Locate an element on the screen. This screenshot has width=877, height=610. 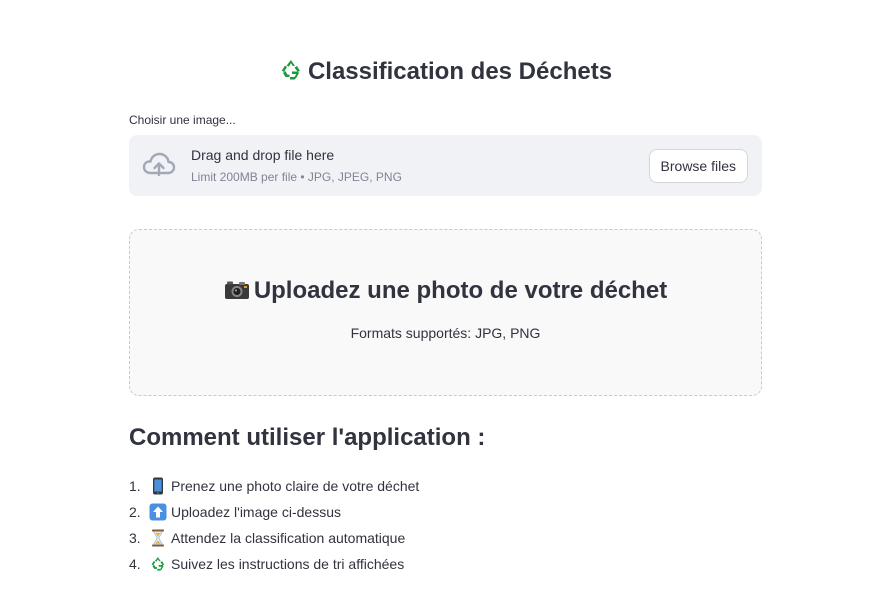
placeholder-title: Uploadez une photo de votre déchet is located at coordinates (445, 291).